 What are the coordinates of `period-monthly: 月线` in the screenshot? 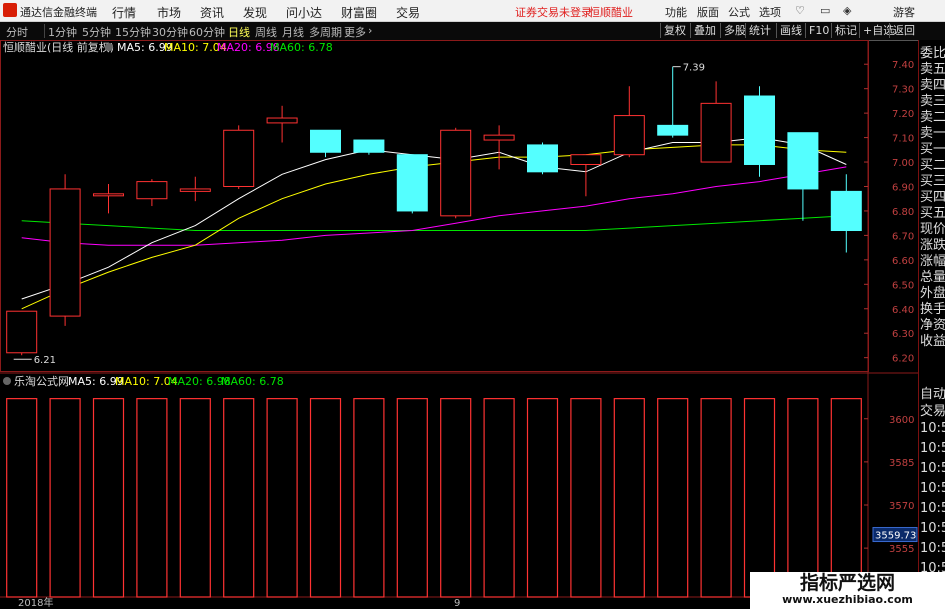 It's located at (293, 32).